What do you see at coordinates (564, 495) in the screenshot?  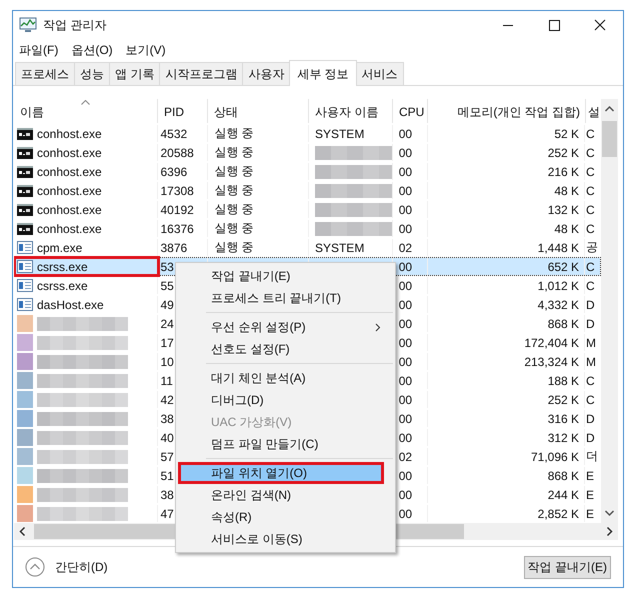 I see `memory-cell: 244 K` at bounding box center [564, 495].